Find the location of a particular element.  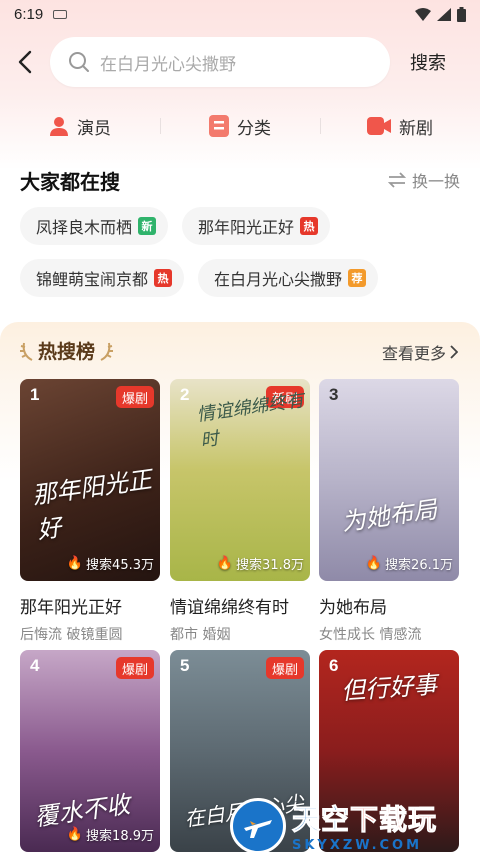

drama-tags: 后悔流 破镜重圆 is located at coordinates (71, 635).